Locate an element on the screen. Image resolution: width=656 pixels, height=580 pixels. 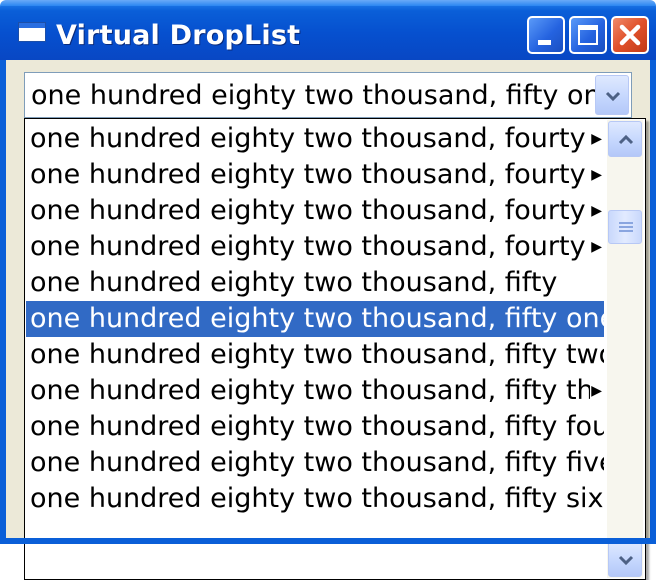
chevron-up-icon is located at coordinates (626, 139).